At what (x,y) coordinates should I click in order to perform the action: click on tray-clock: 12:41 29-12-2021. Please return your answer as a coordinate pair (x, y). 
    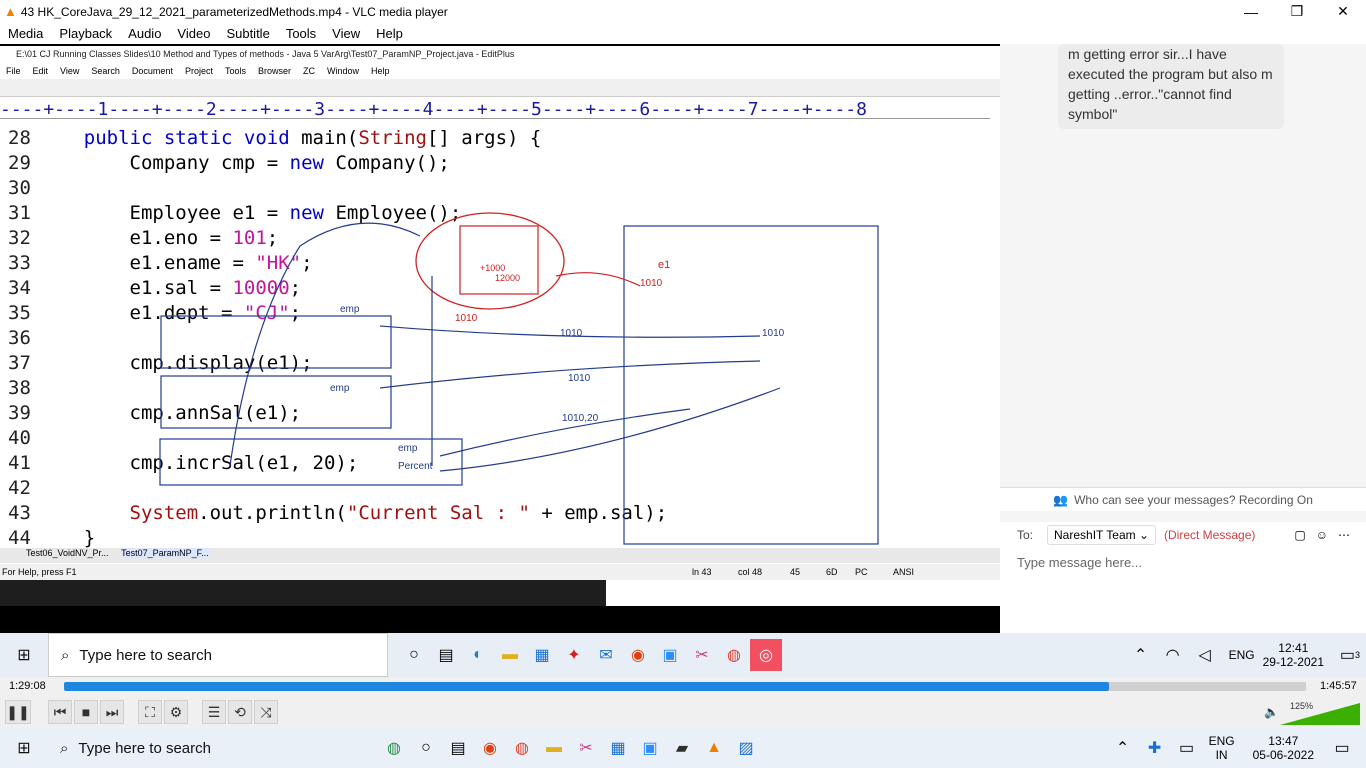
    Looking at the image, I should click on (1293, 655).